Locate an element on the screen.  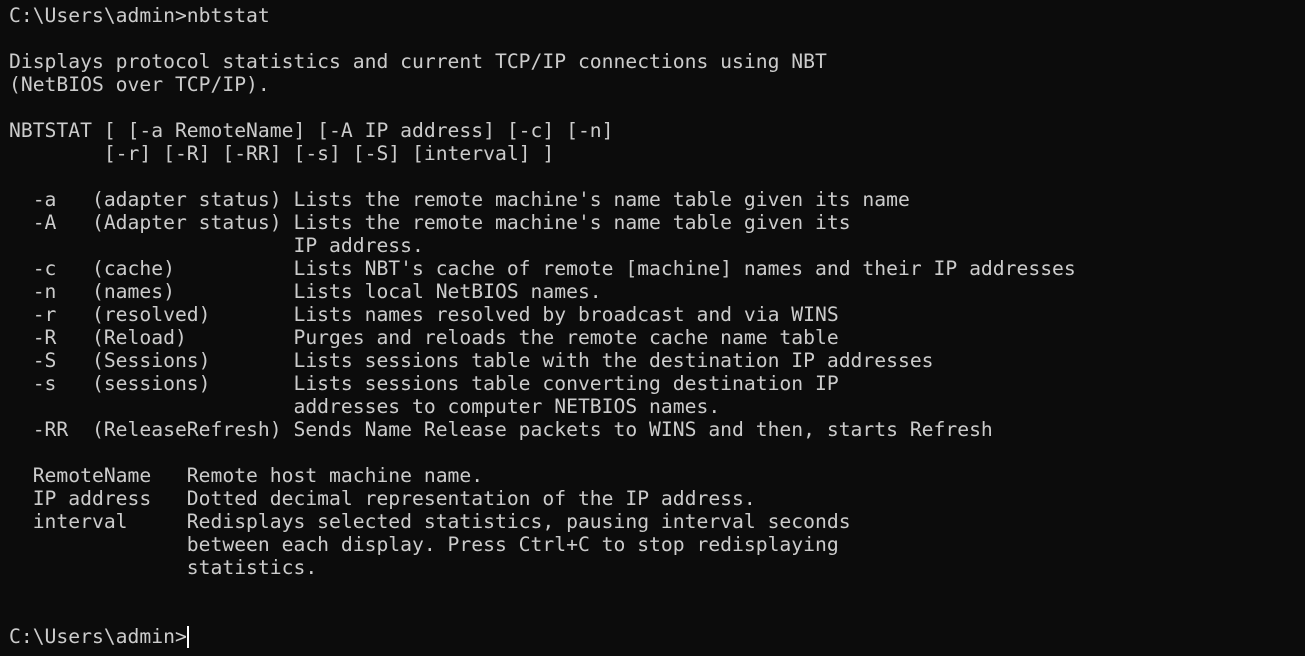
command-line: C:\Users\admin>nbtstat is located at coordinates (139, 15).